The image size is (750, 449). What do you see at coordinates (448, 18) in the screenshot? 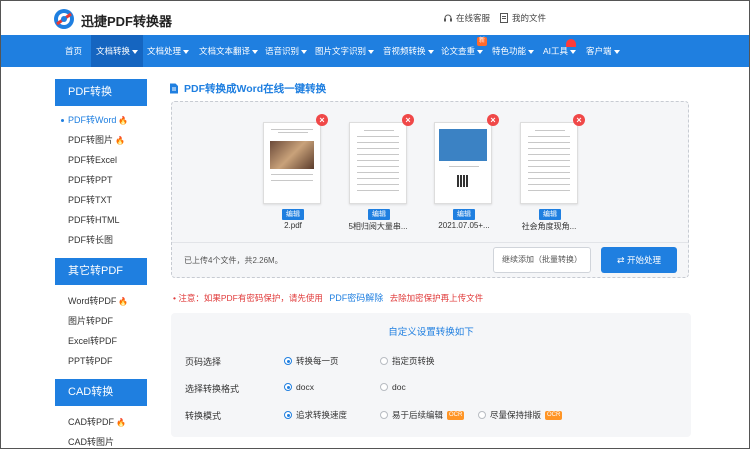
I see `headset-icon` at bounding box center [448, 18].